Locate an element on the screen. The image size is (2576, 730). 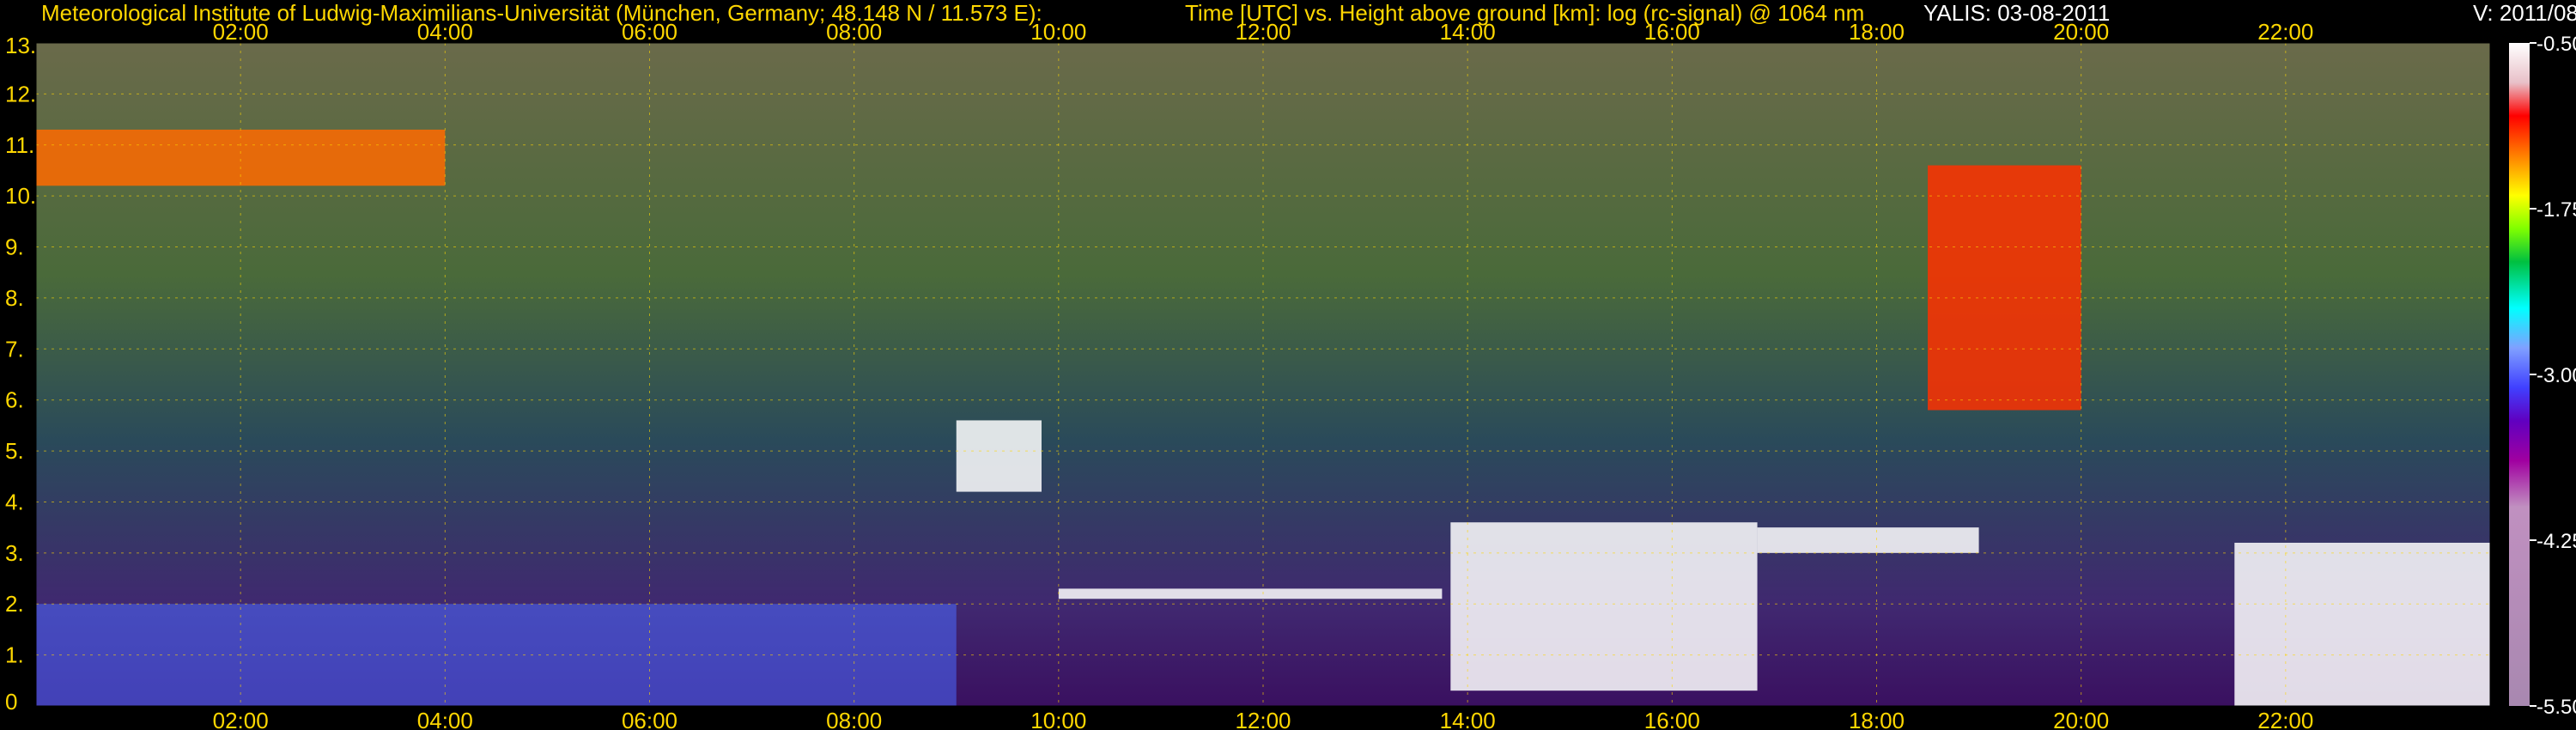
colorbar-label: -3.00 is located at coordinates (2557, 375).